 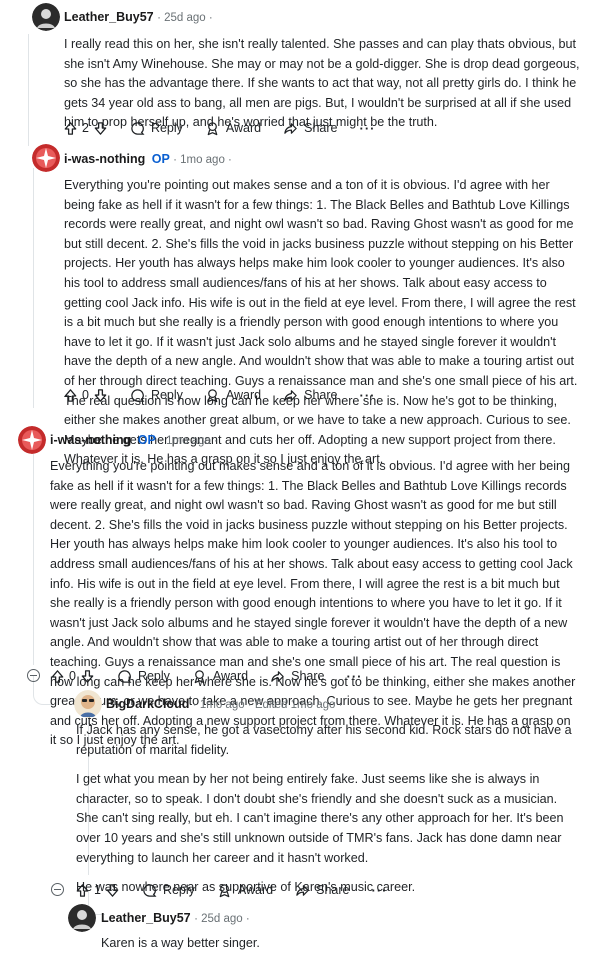 I want to click on vote-group: 1, so click(x=97, y=890).